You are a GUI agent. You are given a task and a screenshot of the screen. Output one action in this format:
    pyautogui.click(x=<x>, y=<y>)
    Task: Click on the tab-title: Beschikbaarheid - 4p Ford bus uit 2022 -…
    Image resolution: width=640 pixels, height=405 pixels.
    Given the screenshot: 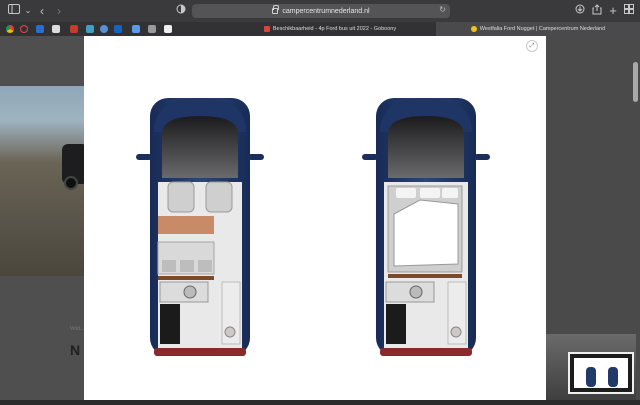 What is the action you would take?
    pyautogui.click(x=334, y=29)
    